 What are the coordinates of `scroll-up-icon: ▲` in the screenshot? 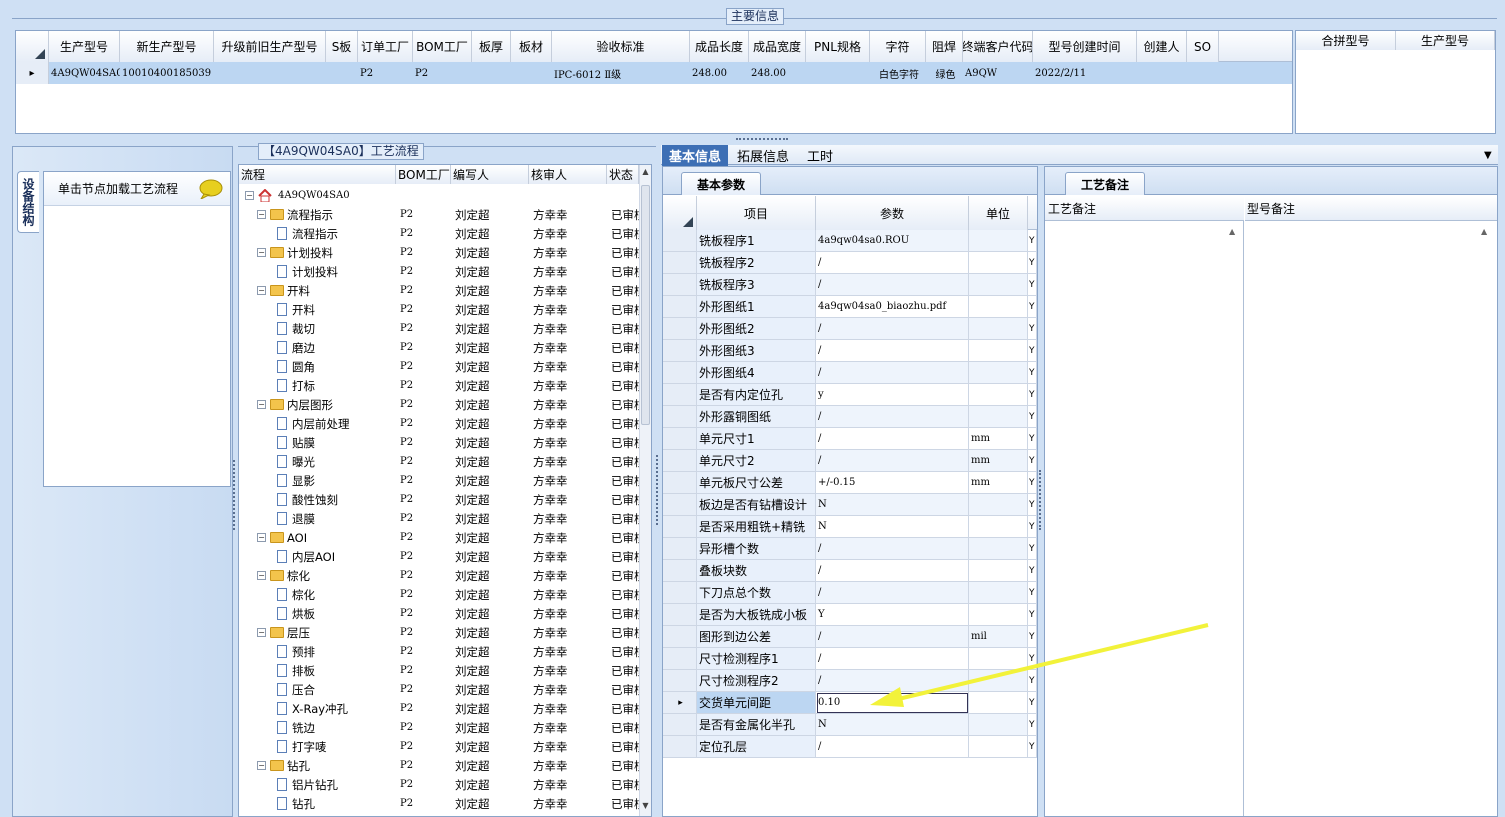 It's located at (645, 171).